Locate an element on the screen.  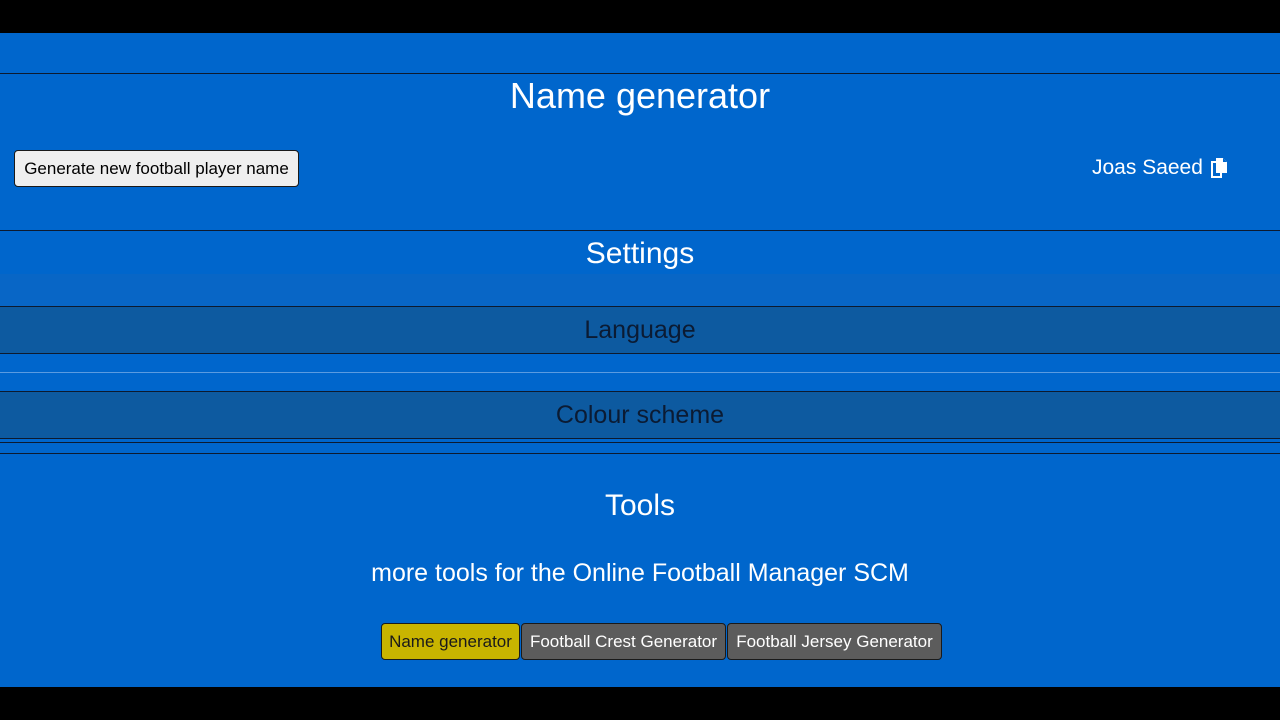
accordion-language: Language is located at coordinates (640, 330).